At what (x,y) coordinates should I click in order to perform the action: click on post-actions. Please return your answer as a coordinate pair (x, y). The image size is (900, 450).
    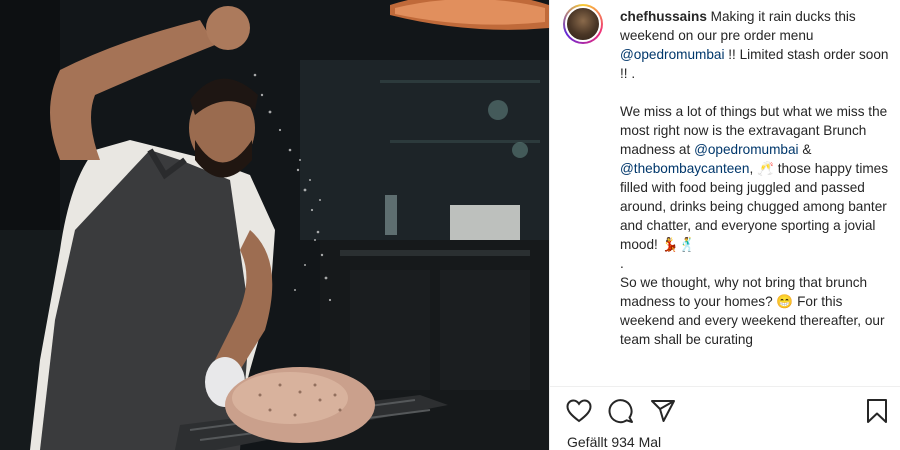
    Looking at the image, I should click on (726, 411).